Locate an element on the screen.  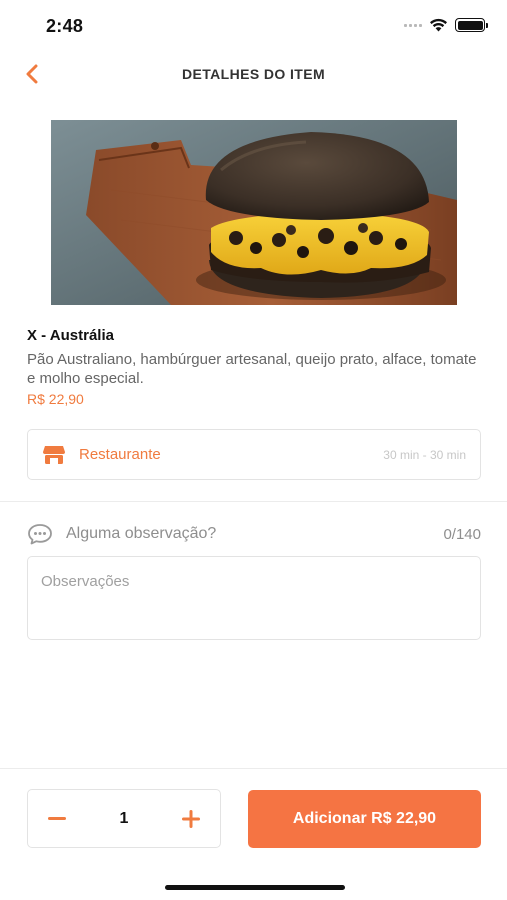
store-icon is located at coordinates (54, 455).